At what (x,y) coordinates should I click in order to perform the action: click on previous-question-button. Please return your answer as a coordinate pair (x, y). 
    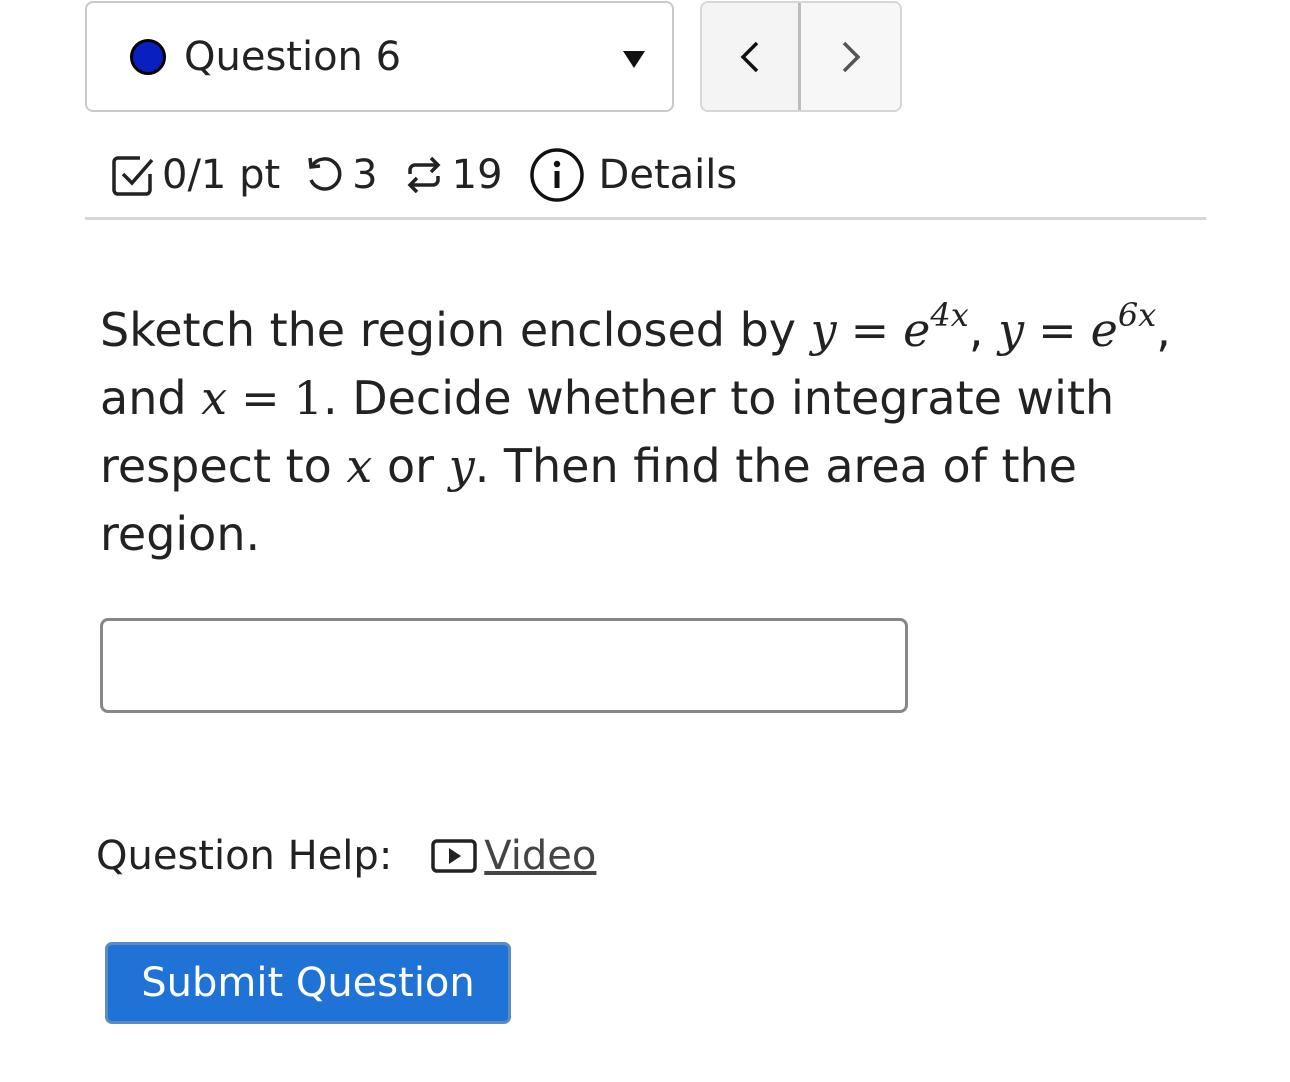
    Looking at the image, I should click on (751, 56).